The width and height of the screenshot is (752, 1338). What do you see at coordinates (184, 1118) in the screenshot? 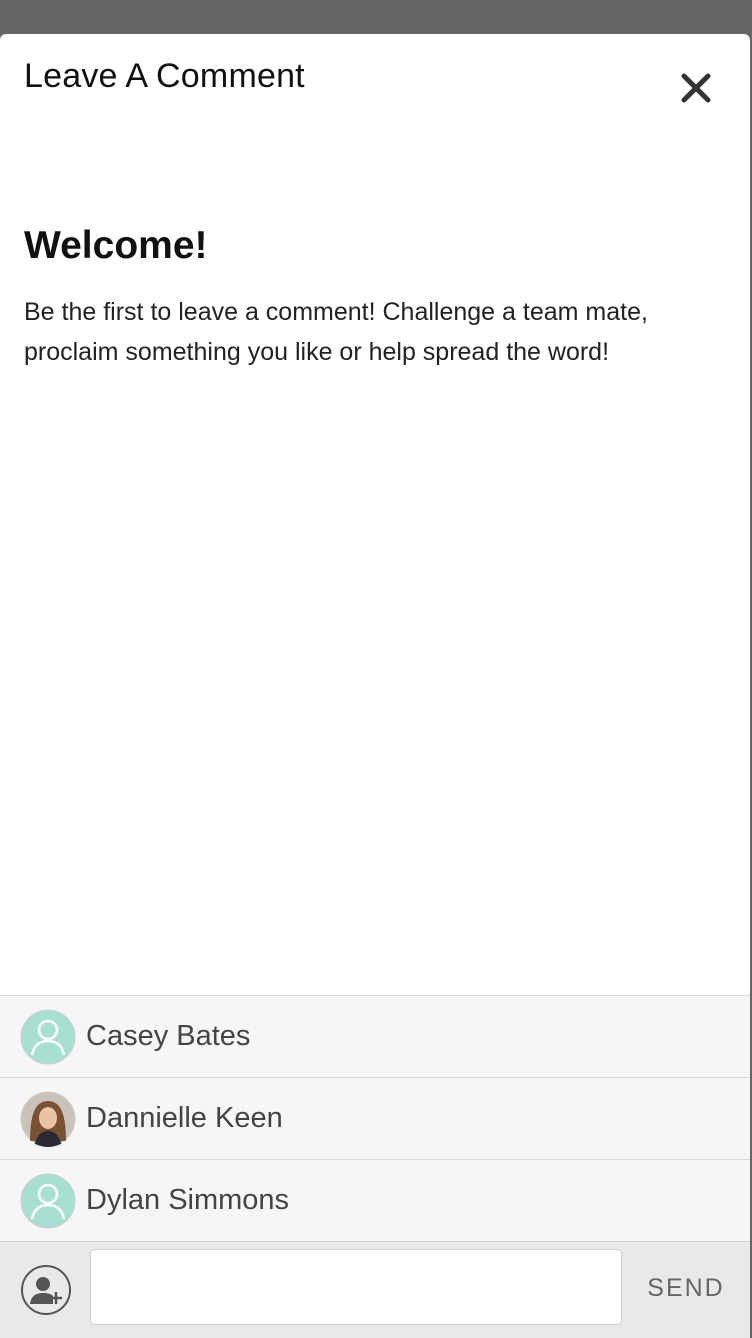
I see `mention-name: Dannielle Keen` at bounding box center [184, 1118].